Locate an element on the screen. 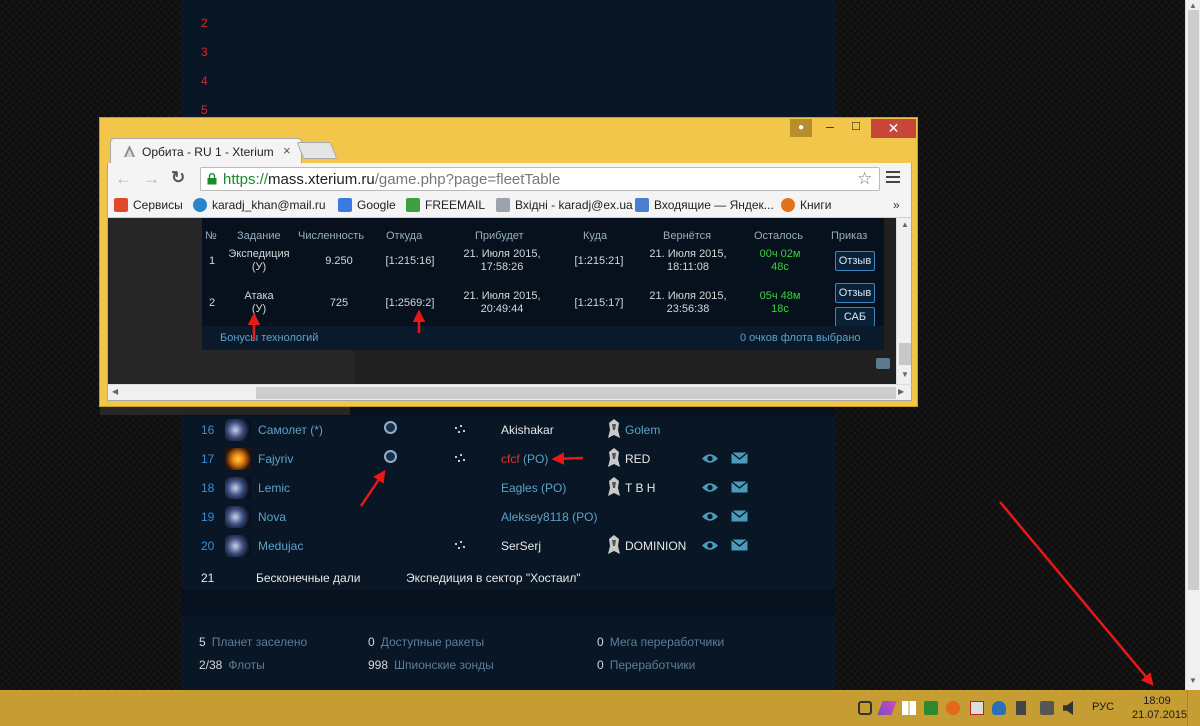 This screenshot has width=1200, height=726. planet-name-link: Fajyriv is located at coordinates (275, 459).